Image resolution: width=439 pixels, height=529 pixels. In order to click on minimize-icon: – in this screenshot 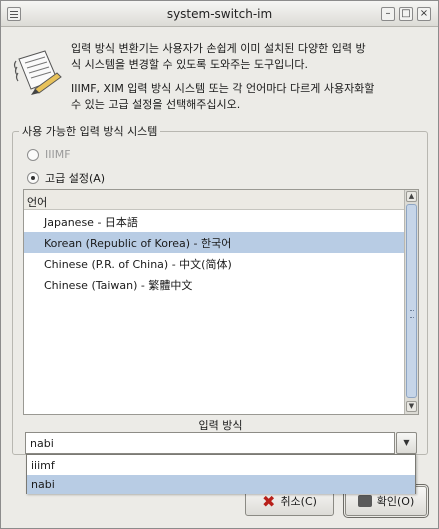, I will do `click(388, 14)`.